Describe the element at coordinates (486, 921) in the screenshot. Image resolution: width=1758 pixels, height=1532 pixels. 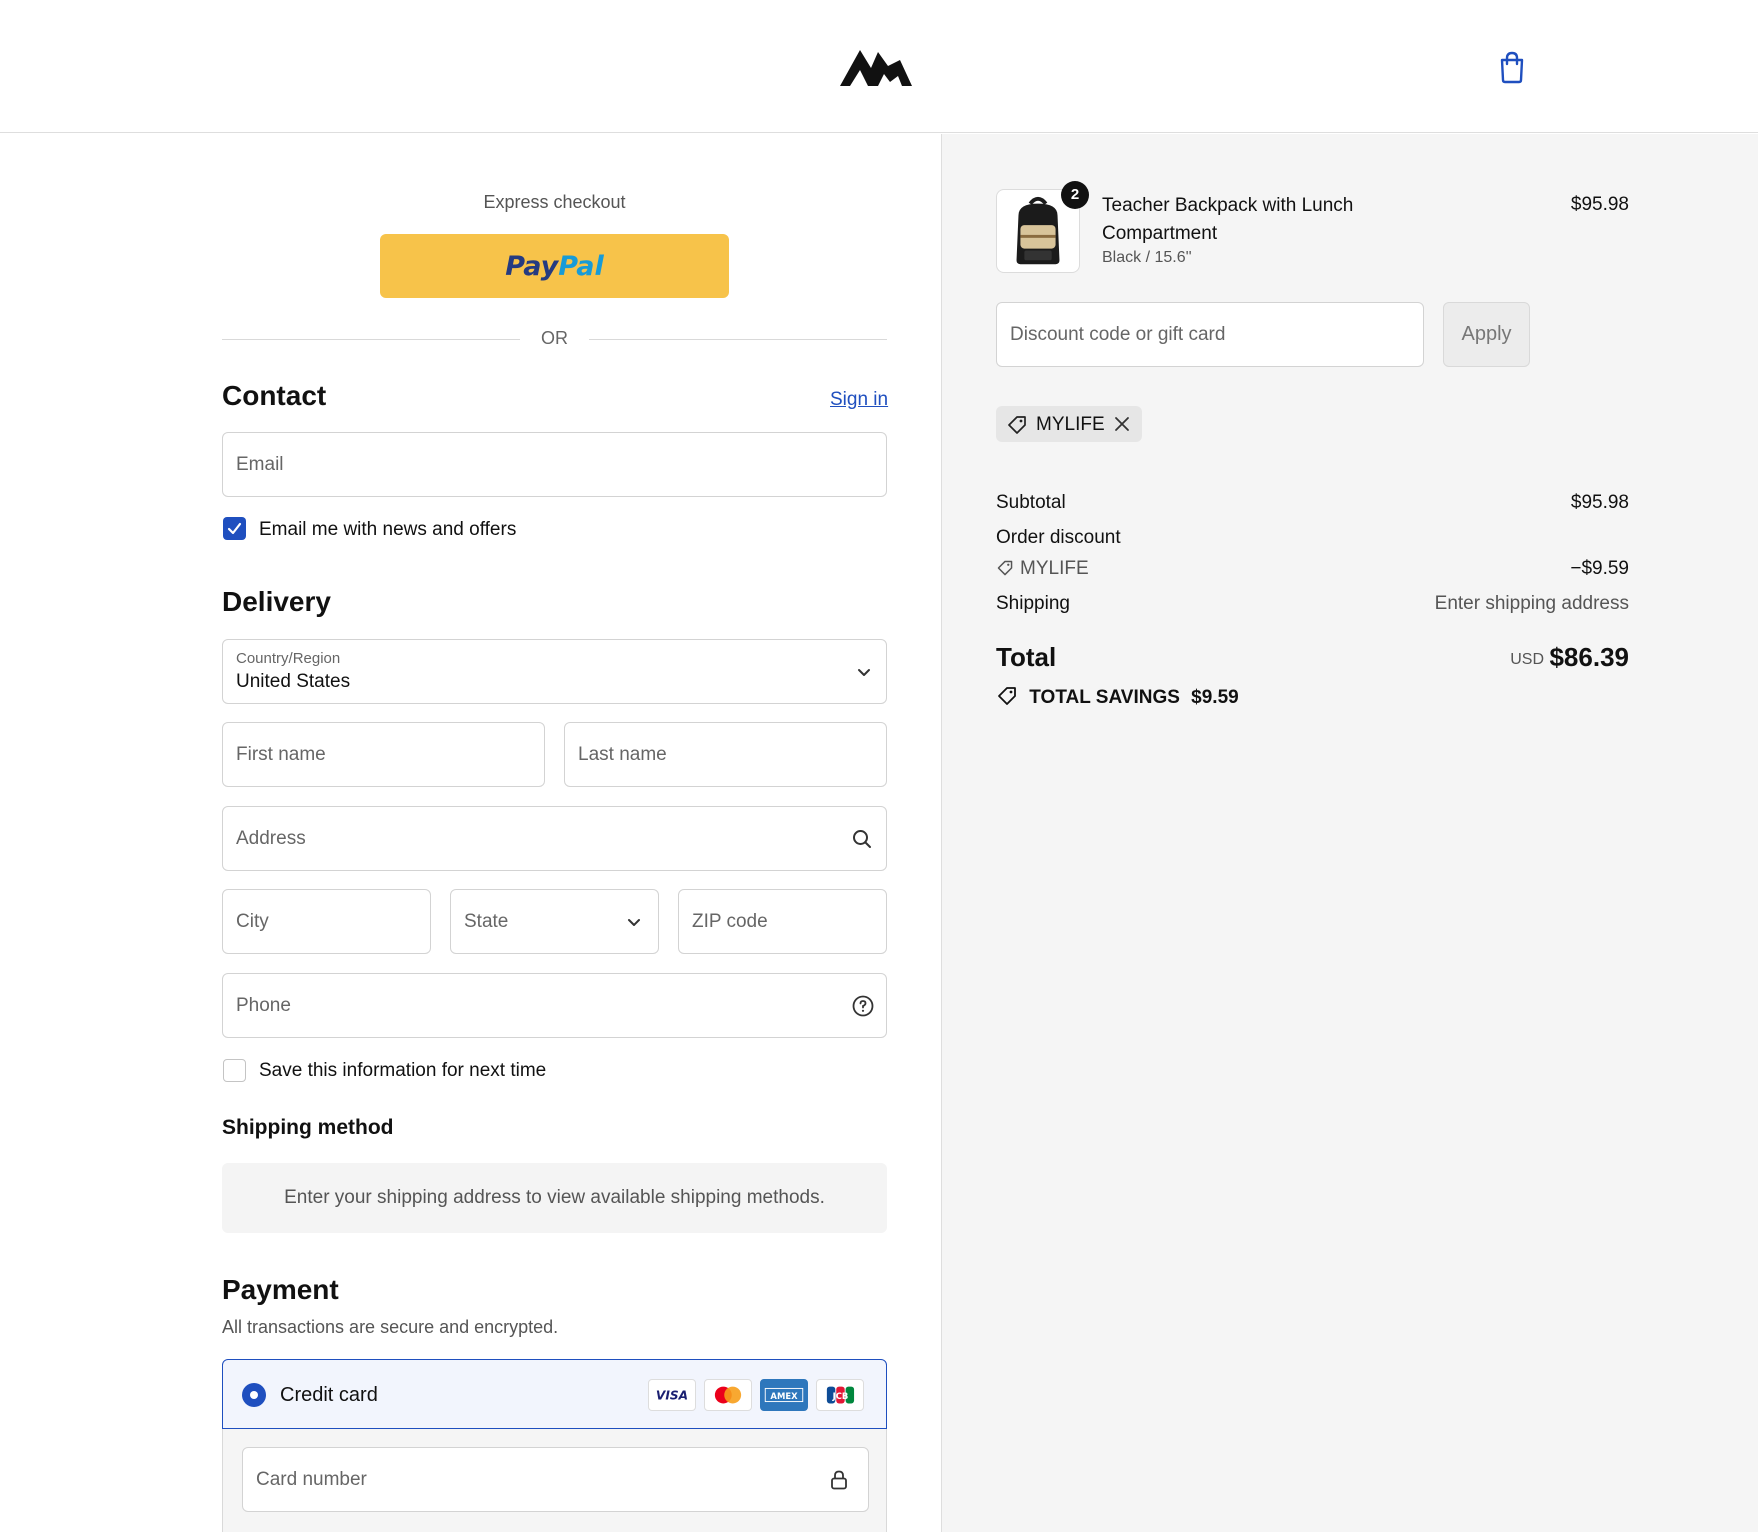
I see `state-placeholder: State` at that location.